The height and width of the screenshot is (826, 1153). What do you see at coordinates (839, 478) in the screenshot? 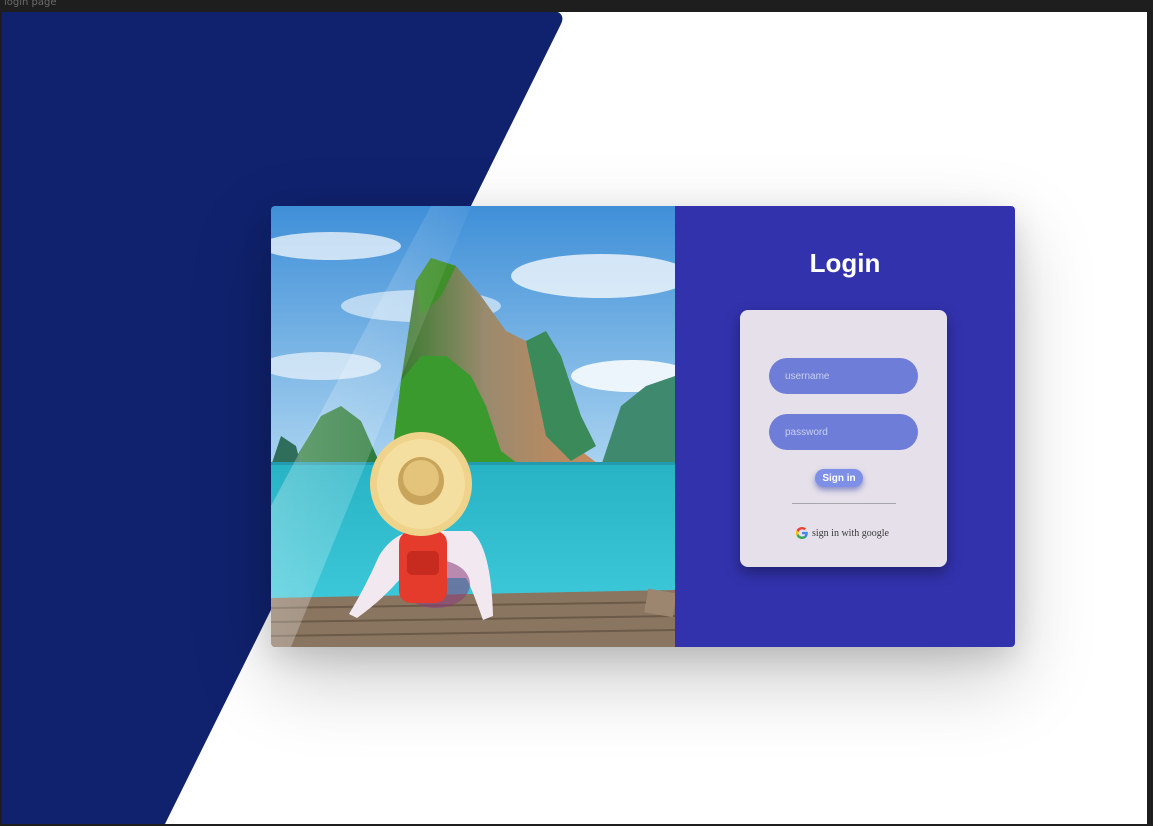
I see `sign-in-button: Sign in` at bounding box center [839, 478].